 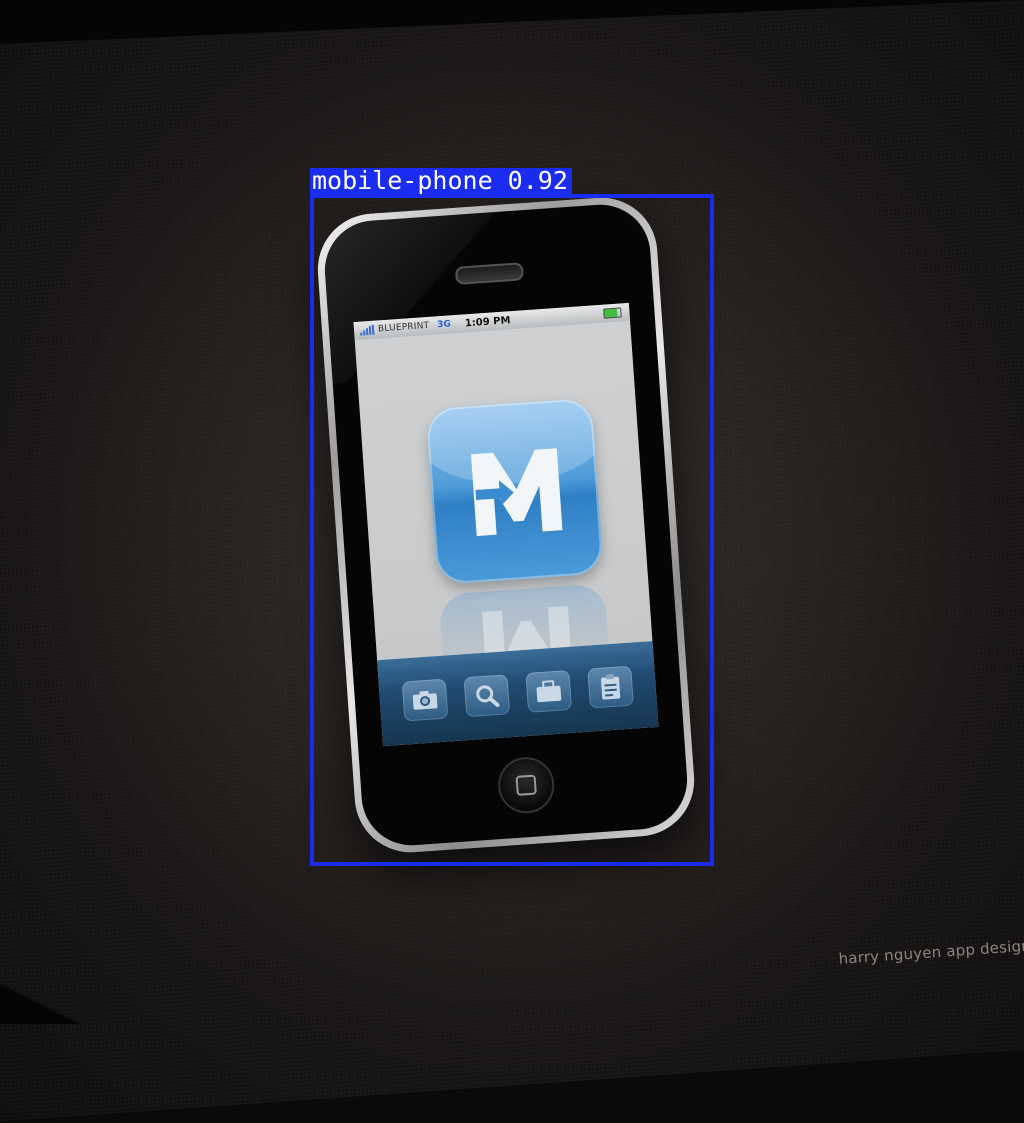 I want to click on image-border-top, so click(x=512, y=22).